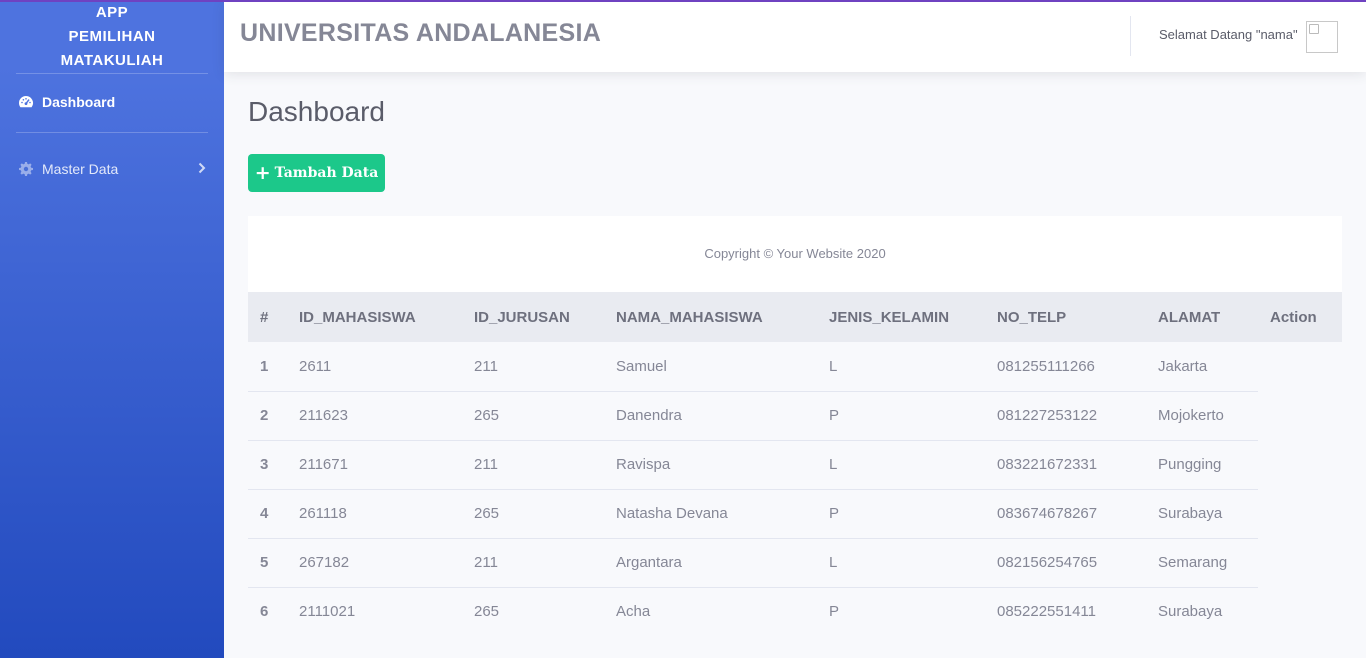 This screenshot has height=658, width=1366. I want to click on cell-nama-mahasiswa: Danendra, so click(710, 416).